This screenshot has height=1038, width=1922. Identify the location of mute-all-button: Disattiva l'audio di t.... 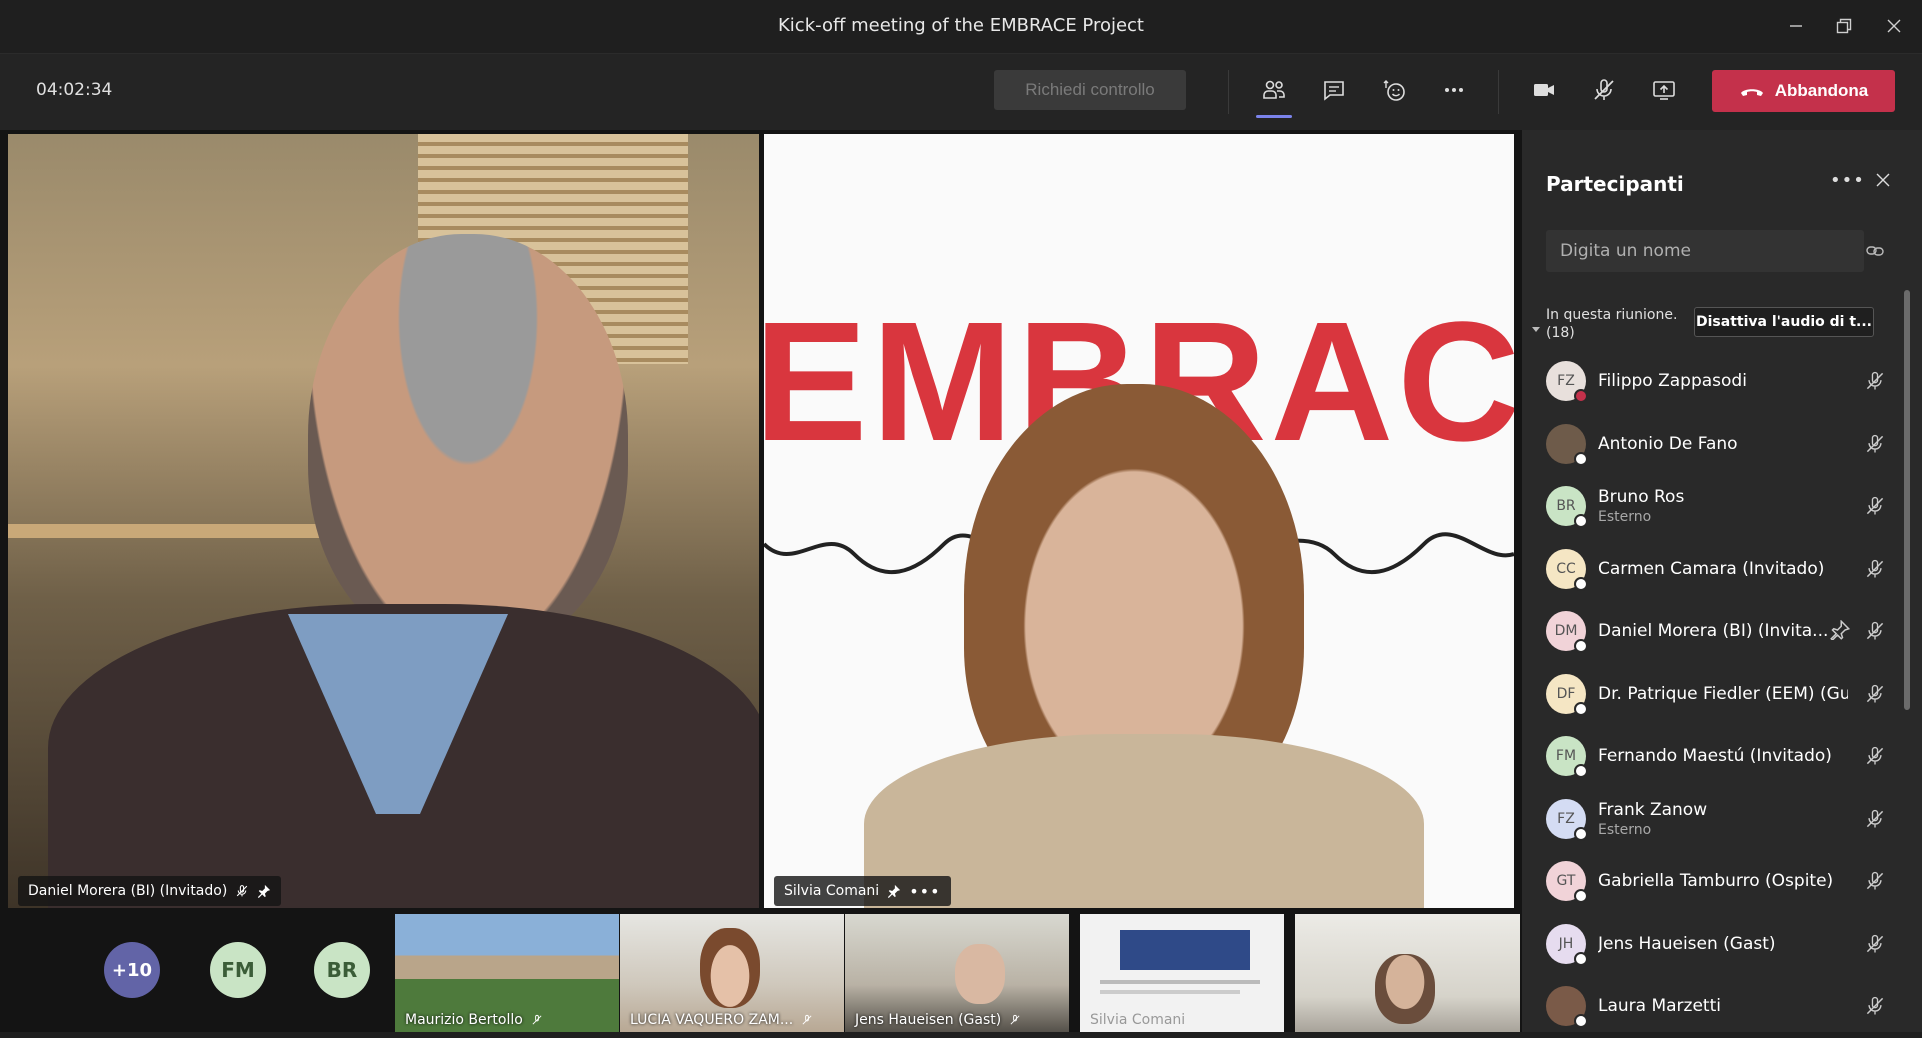
(1784, 322).